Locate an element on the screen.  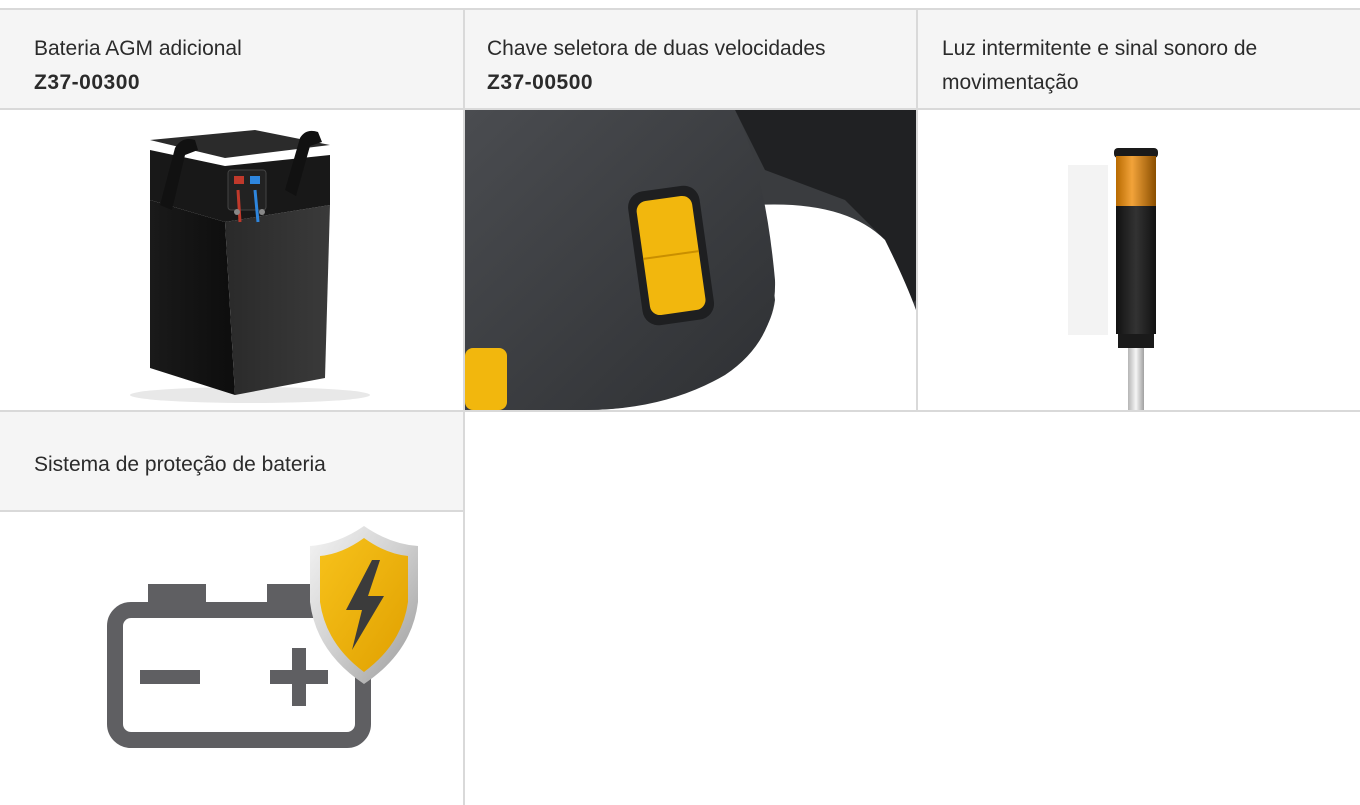
beacon-light-image is located at coordinates (1139, 260).